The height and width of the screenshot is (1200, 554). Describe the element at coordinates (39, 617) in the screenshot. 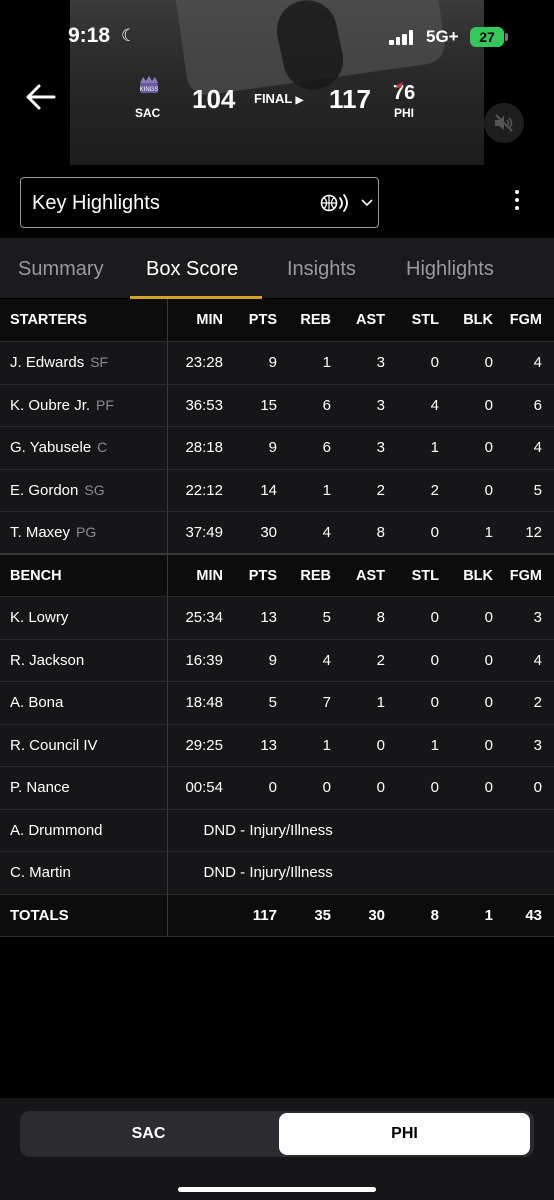

I see `player-name: K. Lowry` at that location.